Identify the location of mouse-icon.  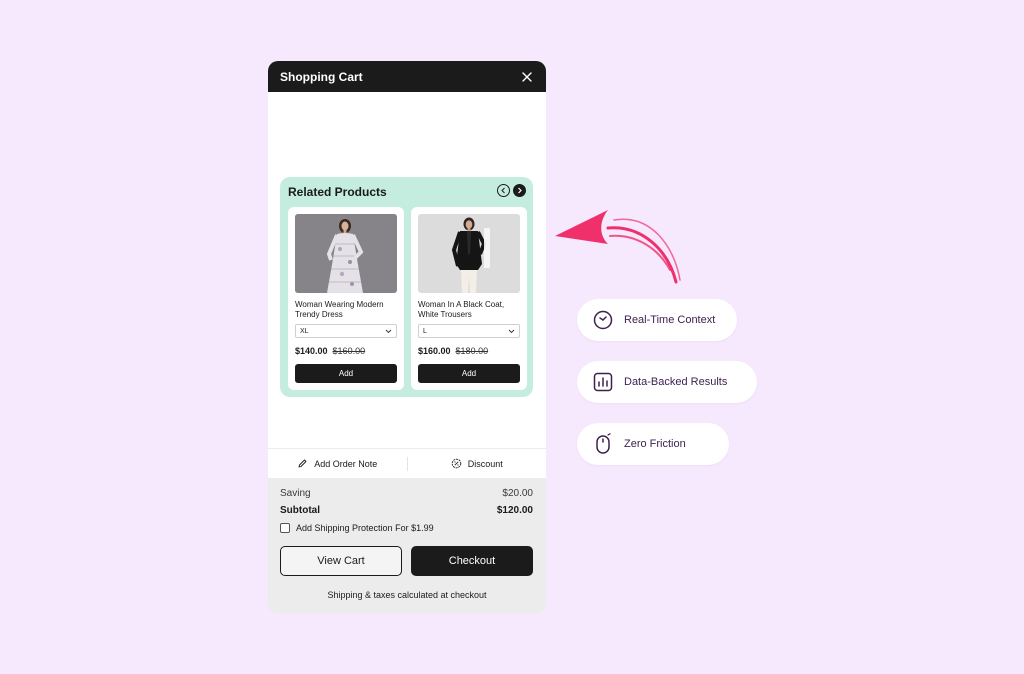
(603, 444).